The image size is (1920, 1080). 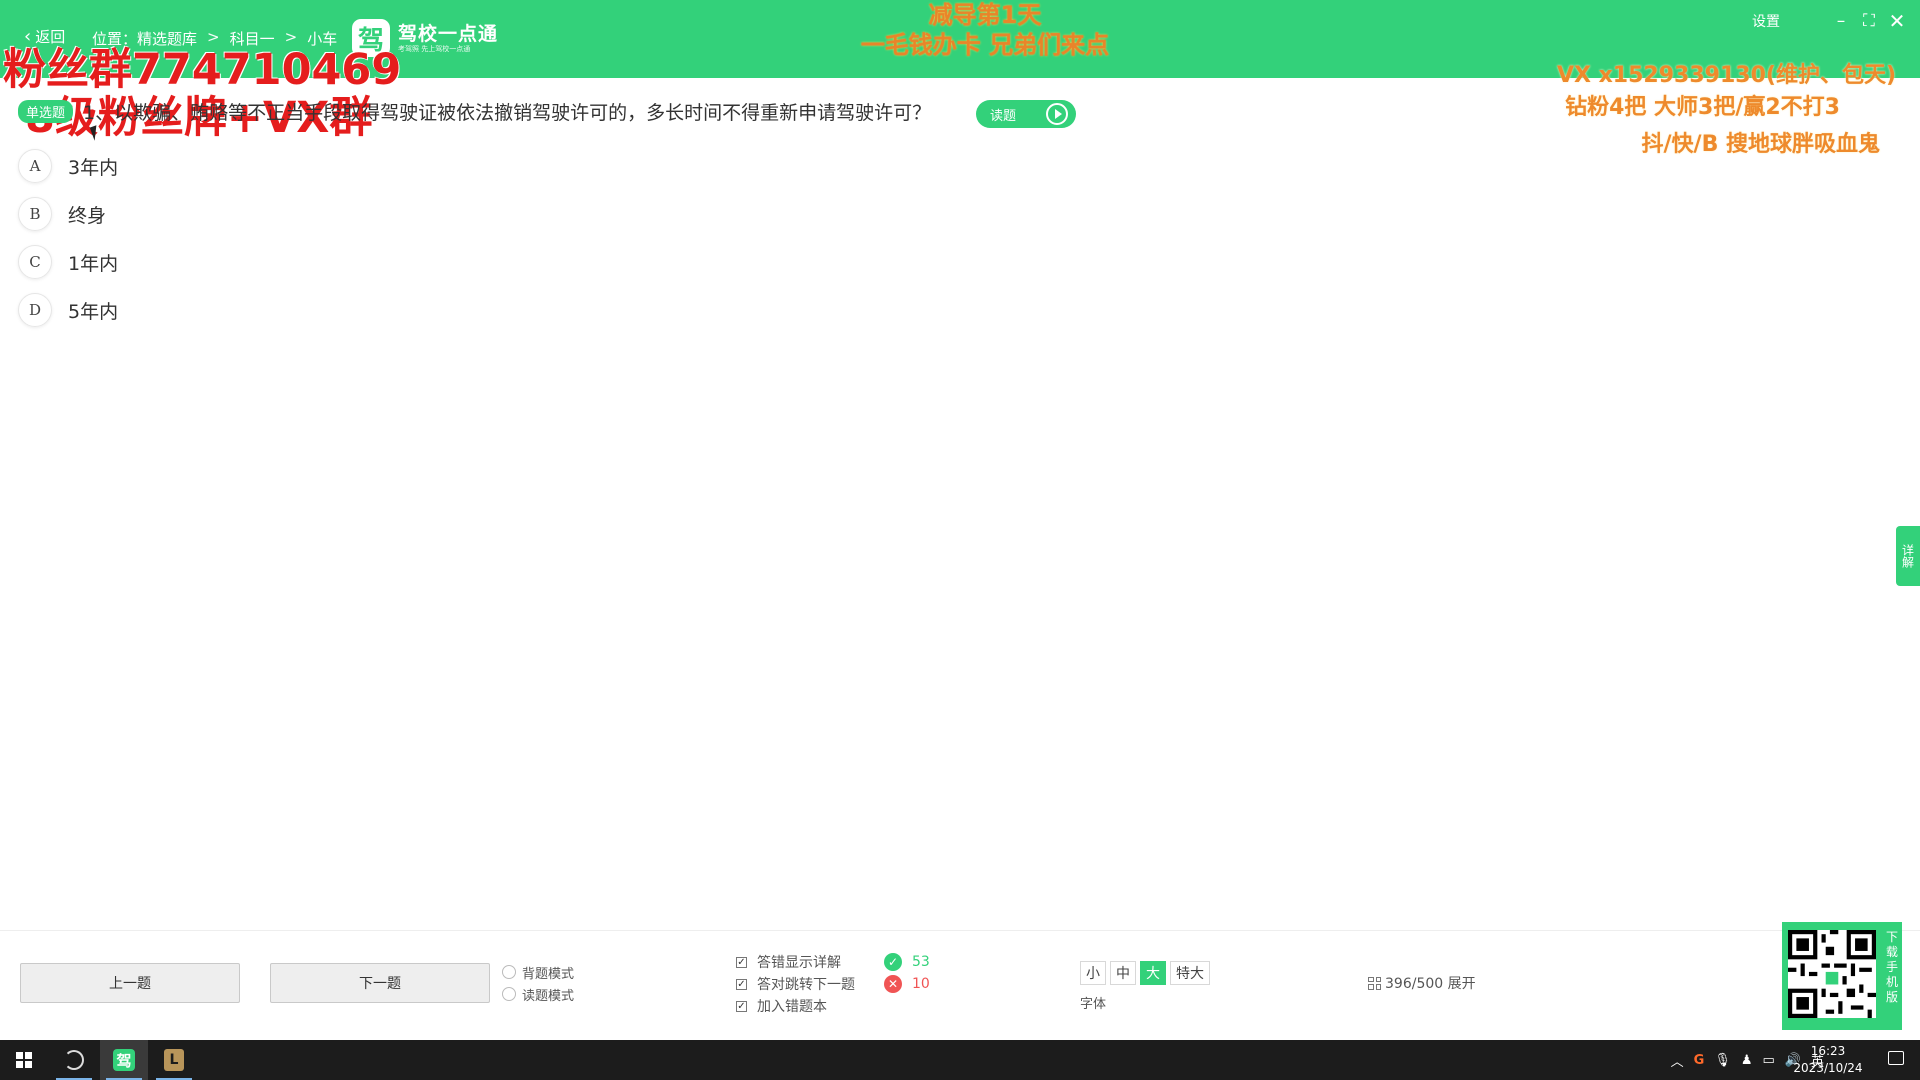 What do you see at coordinates (1153, 973) in the screenshot?
I see `font-large-button: 大` at bounding box center [1153, 973].